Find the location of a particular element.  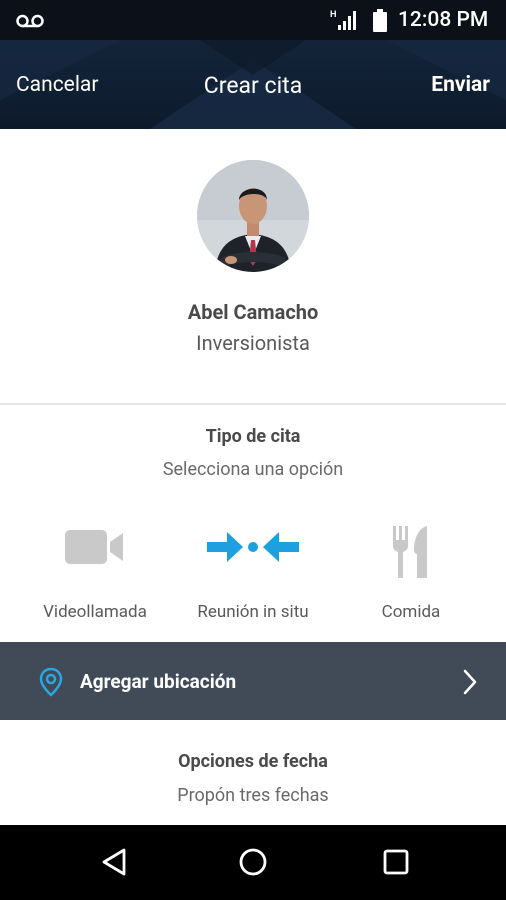

recents-icon is located at coordinates (396, 864).